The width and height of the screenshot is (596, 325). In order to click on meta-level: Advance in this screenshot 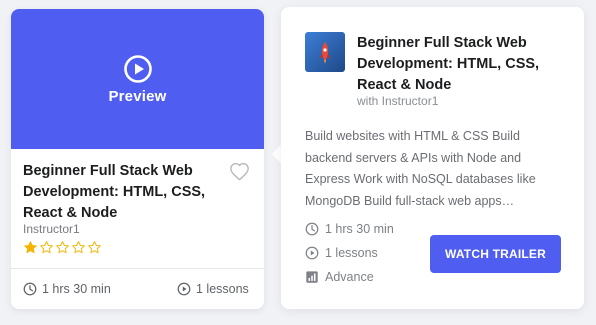, I will do `click(339, 277)`.